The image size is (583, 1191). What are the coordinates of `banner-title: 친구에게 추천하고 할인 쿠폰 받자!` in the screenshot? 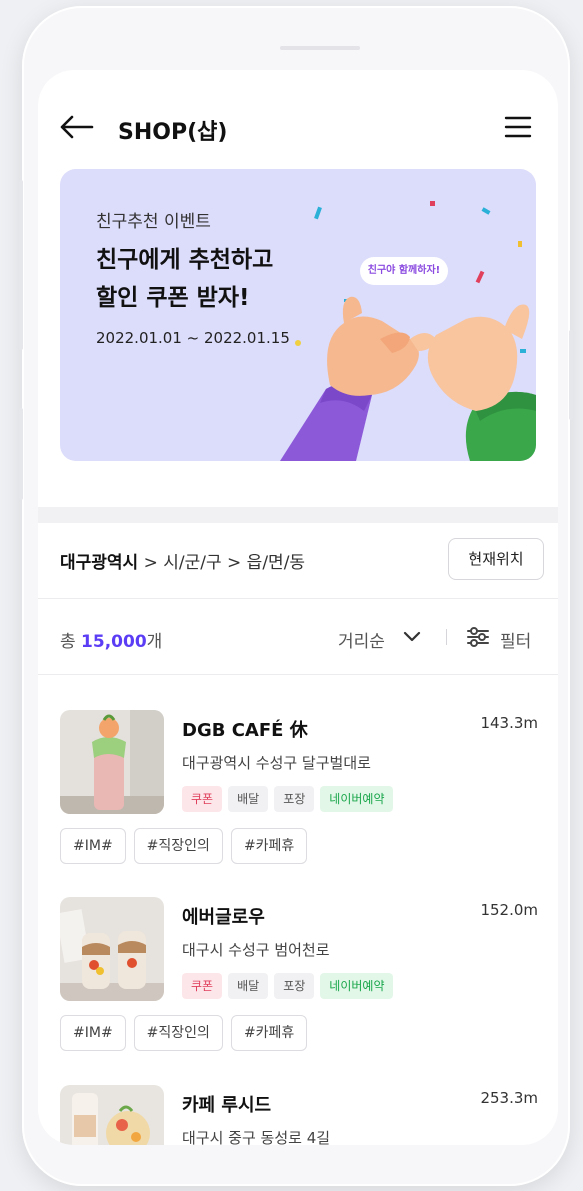 It's located at (185, 279).